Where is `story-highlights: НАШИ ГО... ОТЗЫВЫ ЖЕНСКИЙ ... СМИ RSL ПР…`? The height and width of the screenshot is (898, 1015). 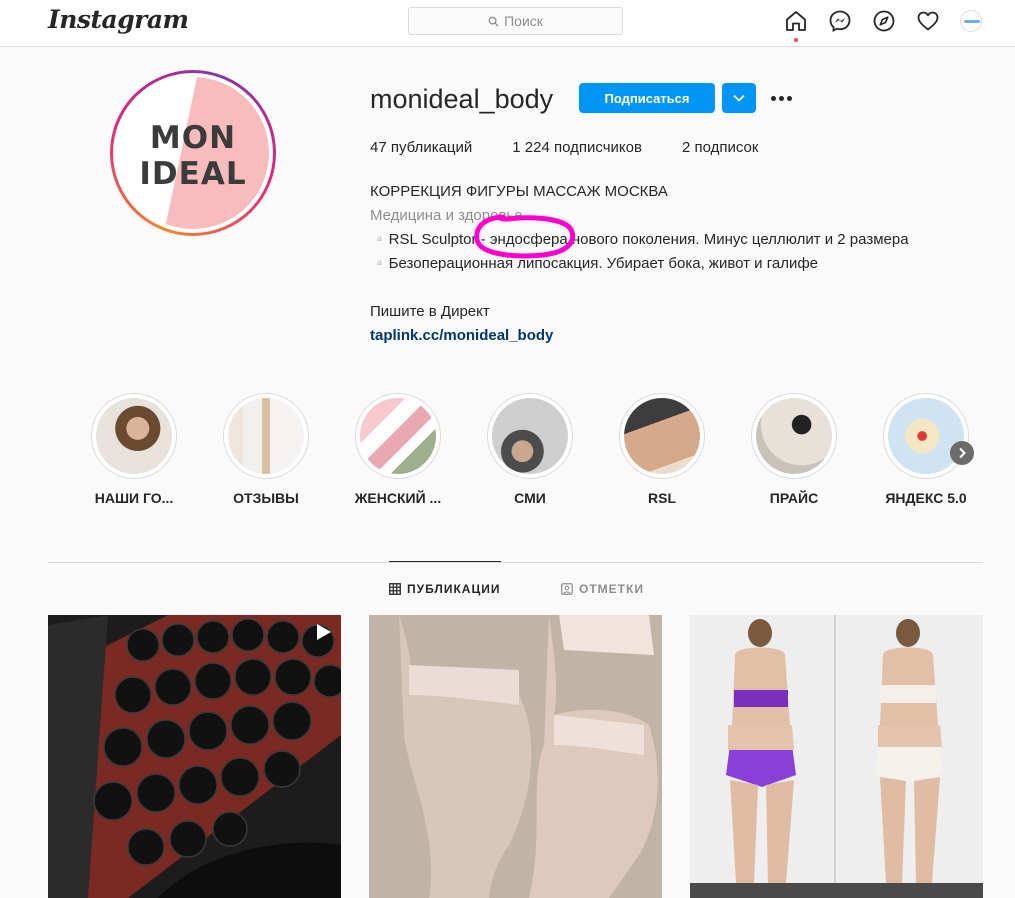 story-highlights: НАШИ ГО... ОТЗЫВЫ ЖЕНСКИЙ ... СМИ RSL ПР… is located at coordinates (515, 458).